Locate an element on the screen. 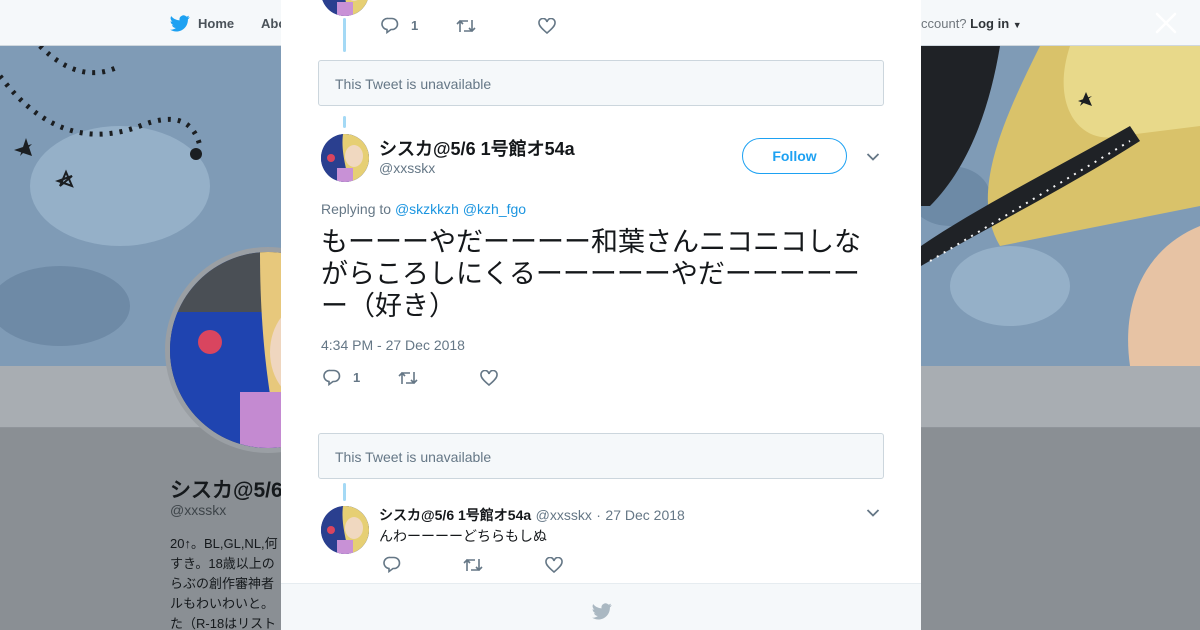 Image resolution: width=1200 pixels, height=630 pixels. prev-tweet-actions: 1 is located at coordinates (487, 25).